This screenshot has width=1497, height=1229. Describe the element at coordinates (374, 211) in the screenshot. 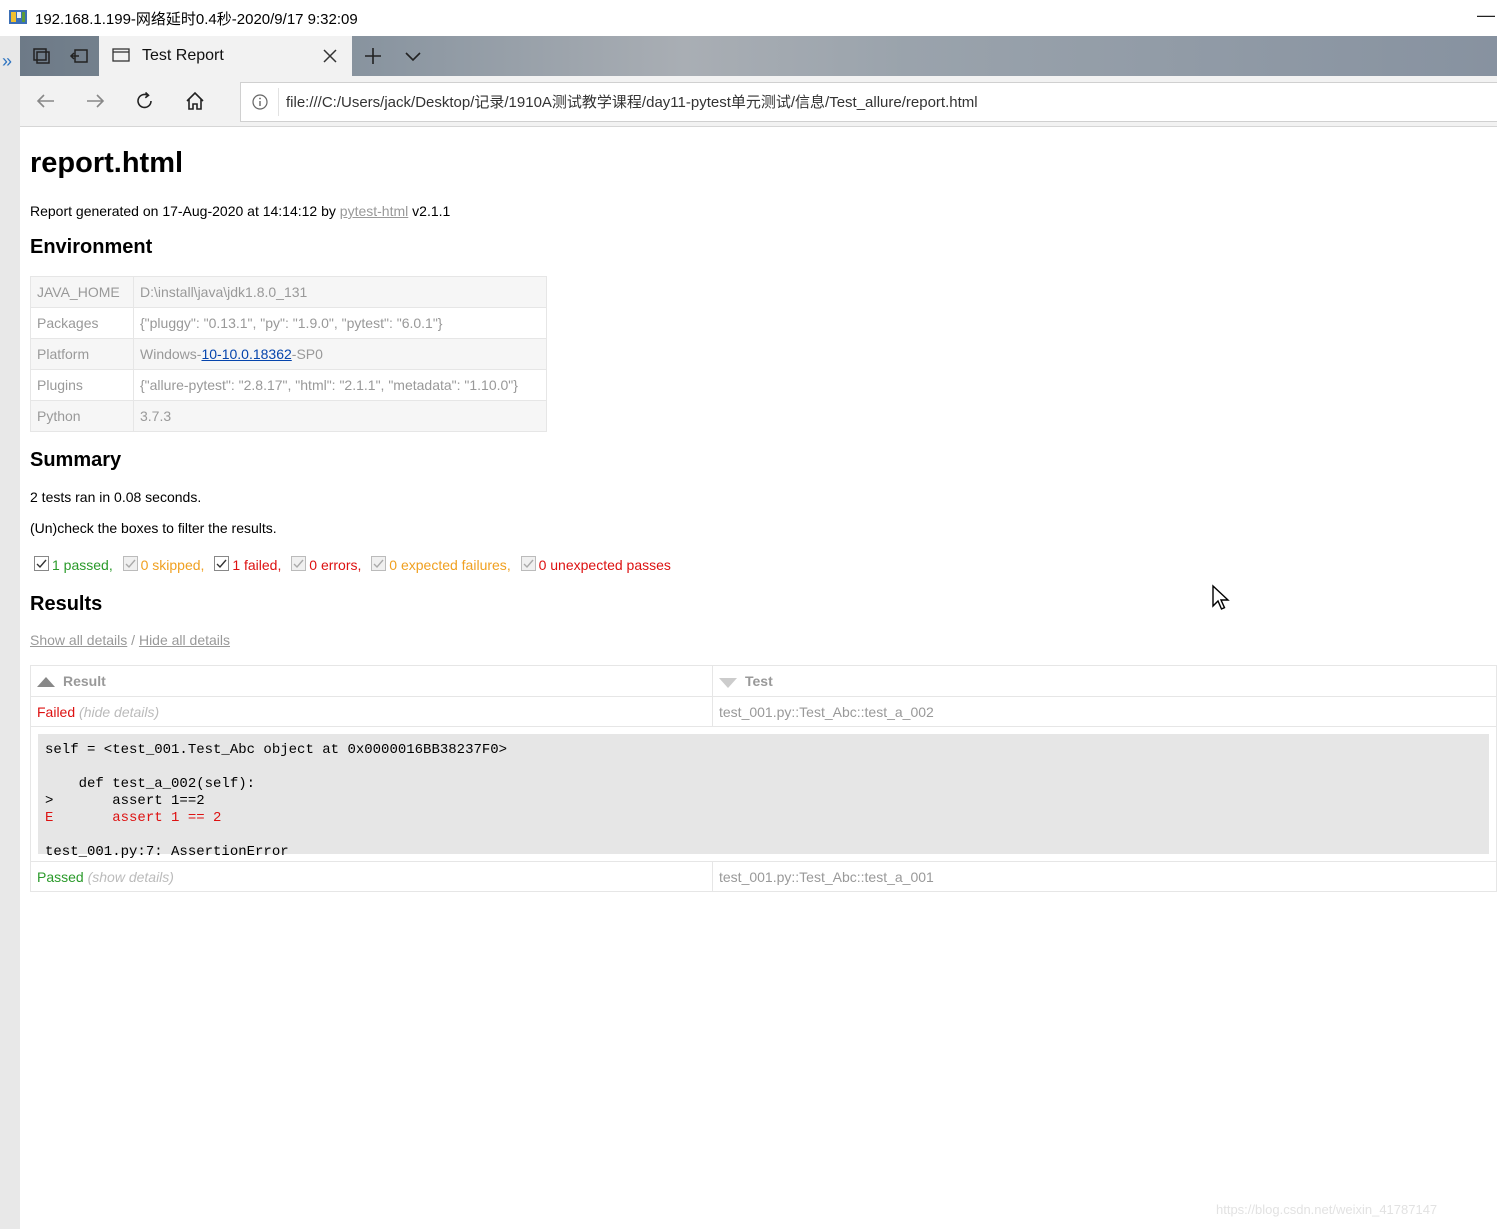

I see `pytest-html-link: pytest-html` at that location.